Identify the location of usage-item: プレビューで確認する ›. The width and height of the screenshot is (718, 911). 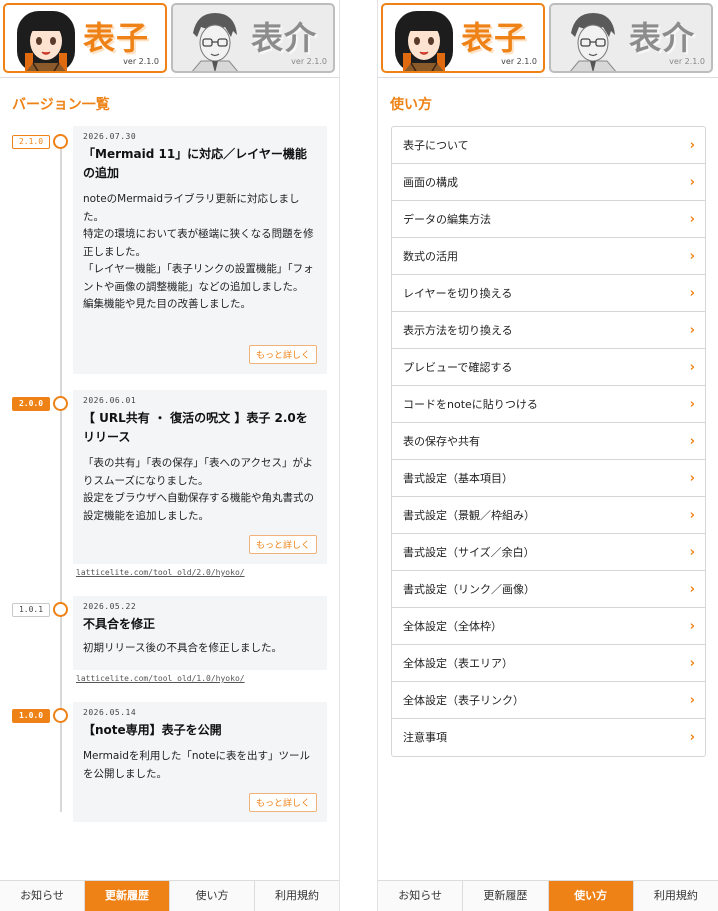
(548, 367).